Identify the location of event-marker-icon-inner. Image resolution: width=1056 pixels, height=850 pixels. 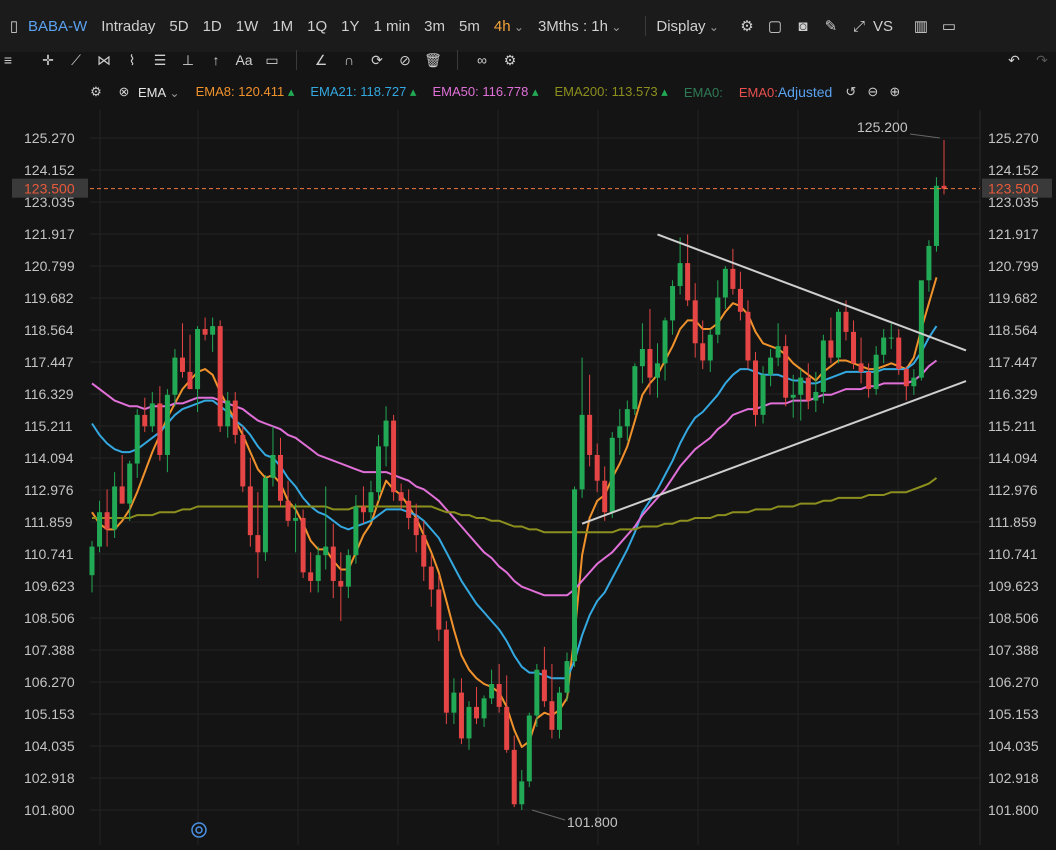
(199, 830).